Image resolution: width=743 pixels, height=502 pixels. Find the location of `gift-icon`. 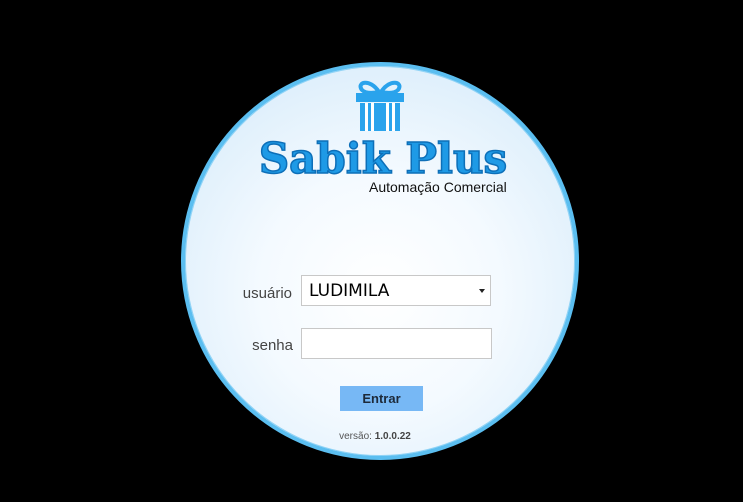

gift-icon is located at coordinates (380, 105).